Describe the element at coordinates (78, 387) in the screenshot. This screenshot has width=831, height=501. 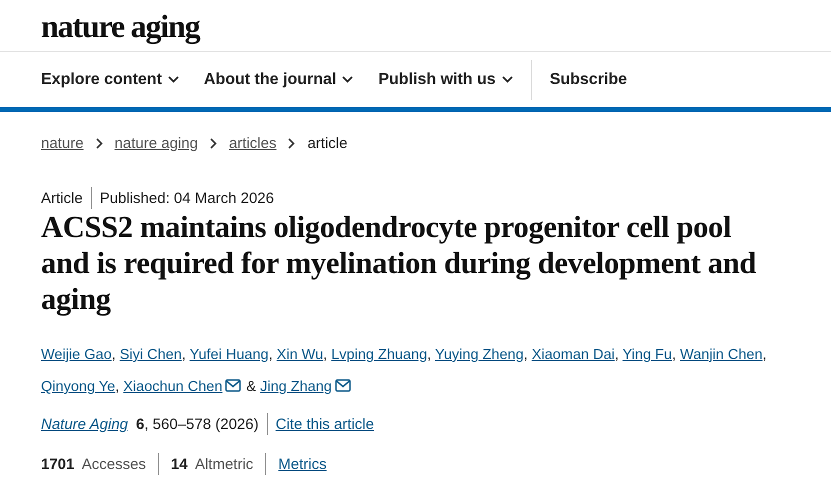
I see `author-link: Qinyong Ye` at that location.